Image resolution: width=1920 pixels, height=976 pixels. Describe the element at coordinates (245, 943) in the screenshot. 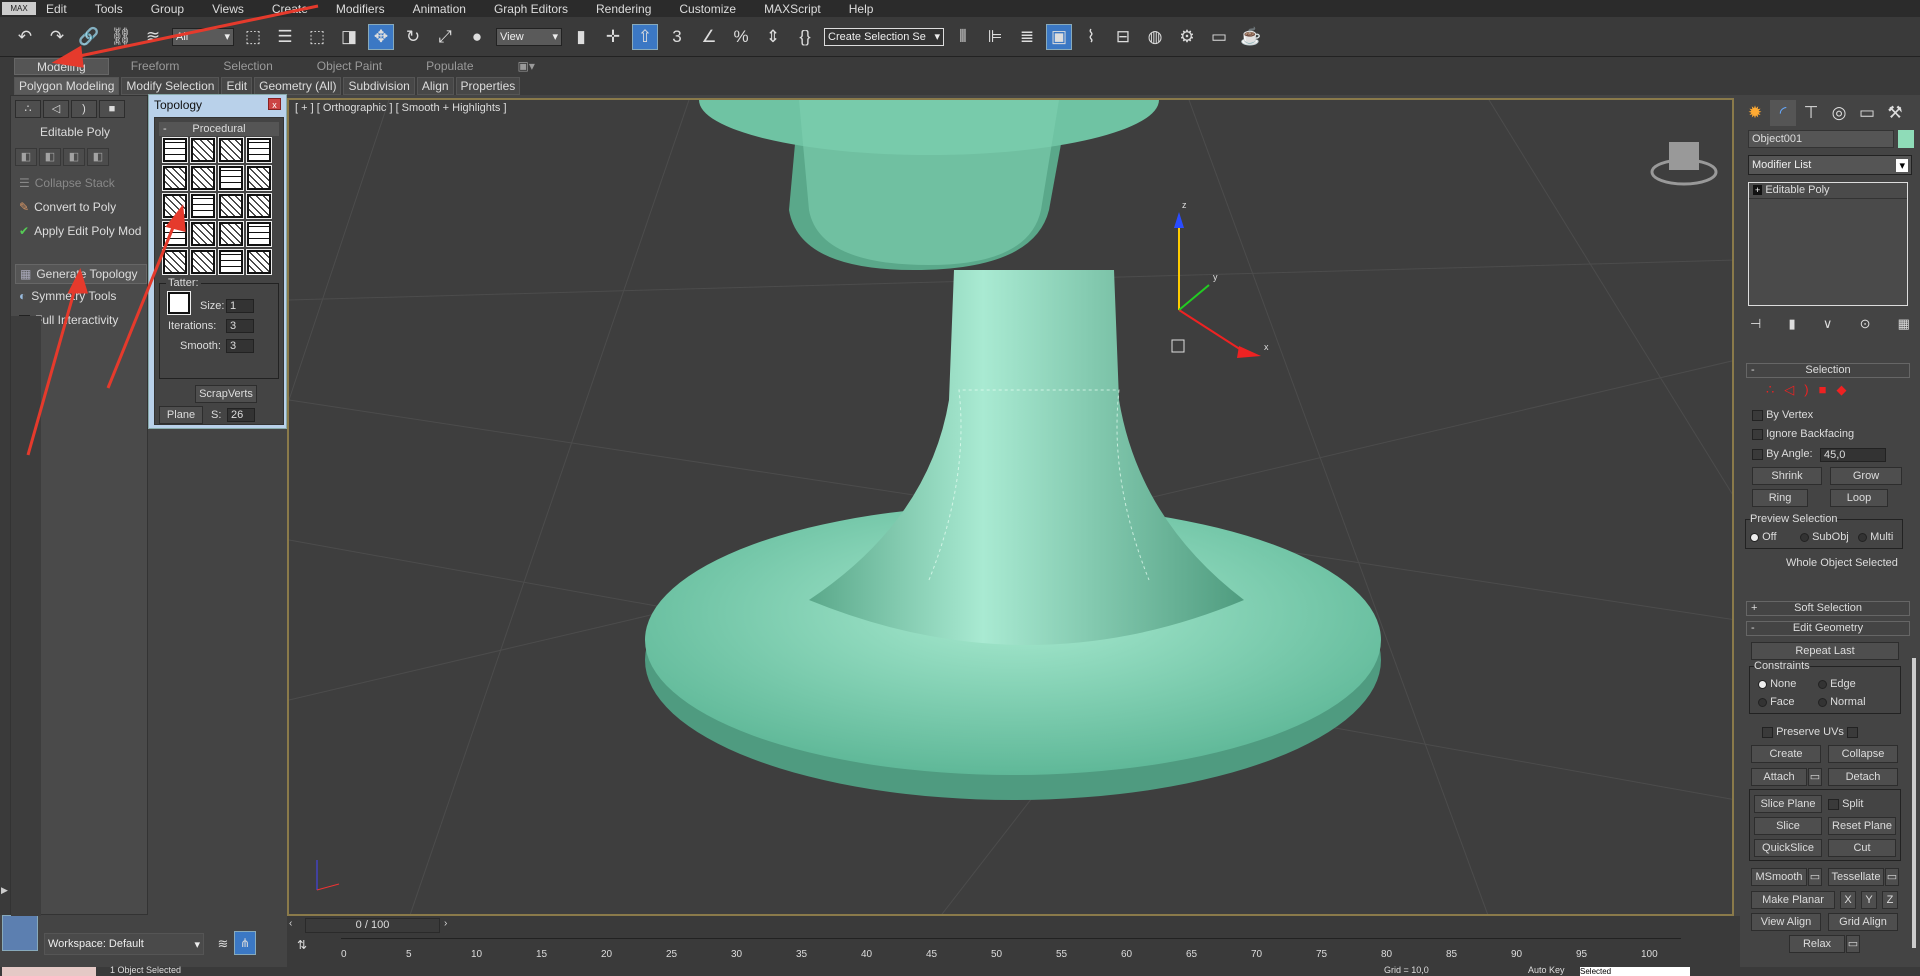

I see `hierarchy-icon: ⋔` at that location.